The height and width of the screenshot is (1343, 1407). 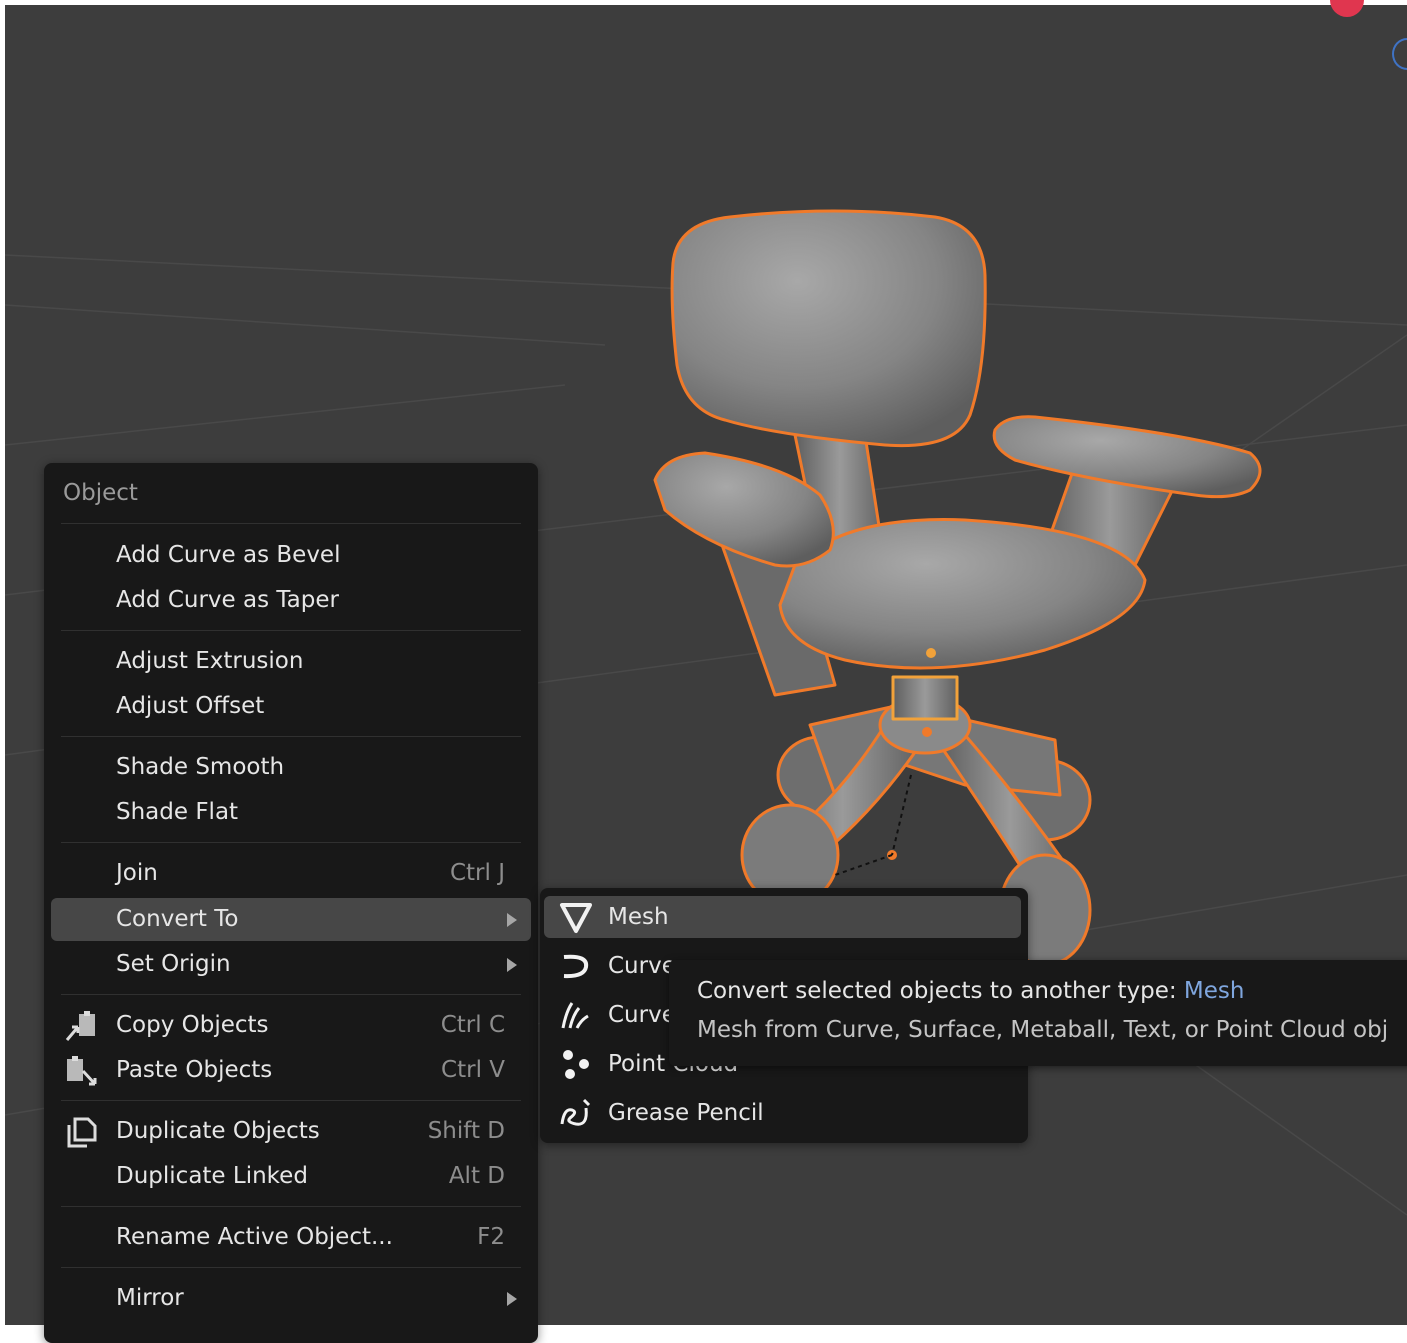 I want to click on menu-item-label: Shade Smooth, so click(x=200, y=767).